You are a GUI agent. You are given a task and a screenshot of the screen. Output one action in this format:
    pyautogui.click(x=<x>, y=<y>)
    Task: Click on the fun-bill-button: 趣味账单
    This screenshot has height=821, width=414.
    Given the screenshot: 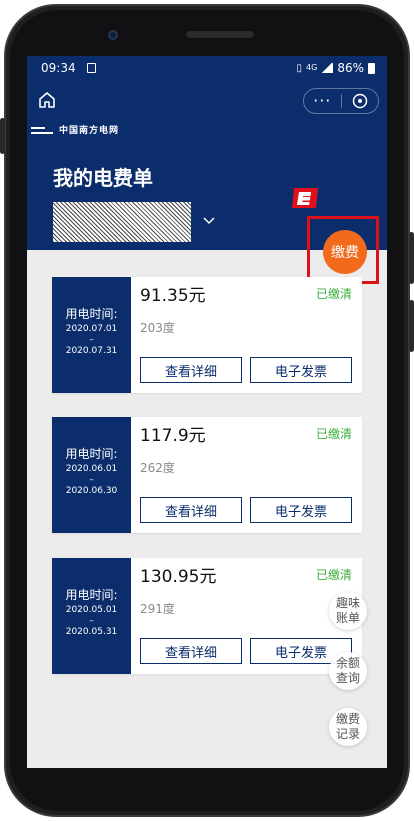 What is the action you would take?
    pyautogui.click(x=348, y=611)
    